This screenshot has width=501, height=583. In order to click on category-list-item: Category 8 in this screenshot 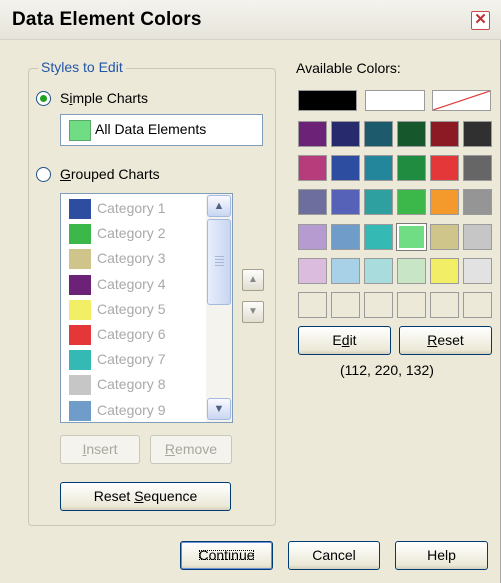, I will do `click(137, 385)`.